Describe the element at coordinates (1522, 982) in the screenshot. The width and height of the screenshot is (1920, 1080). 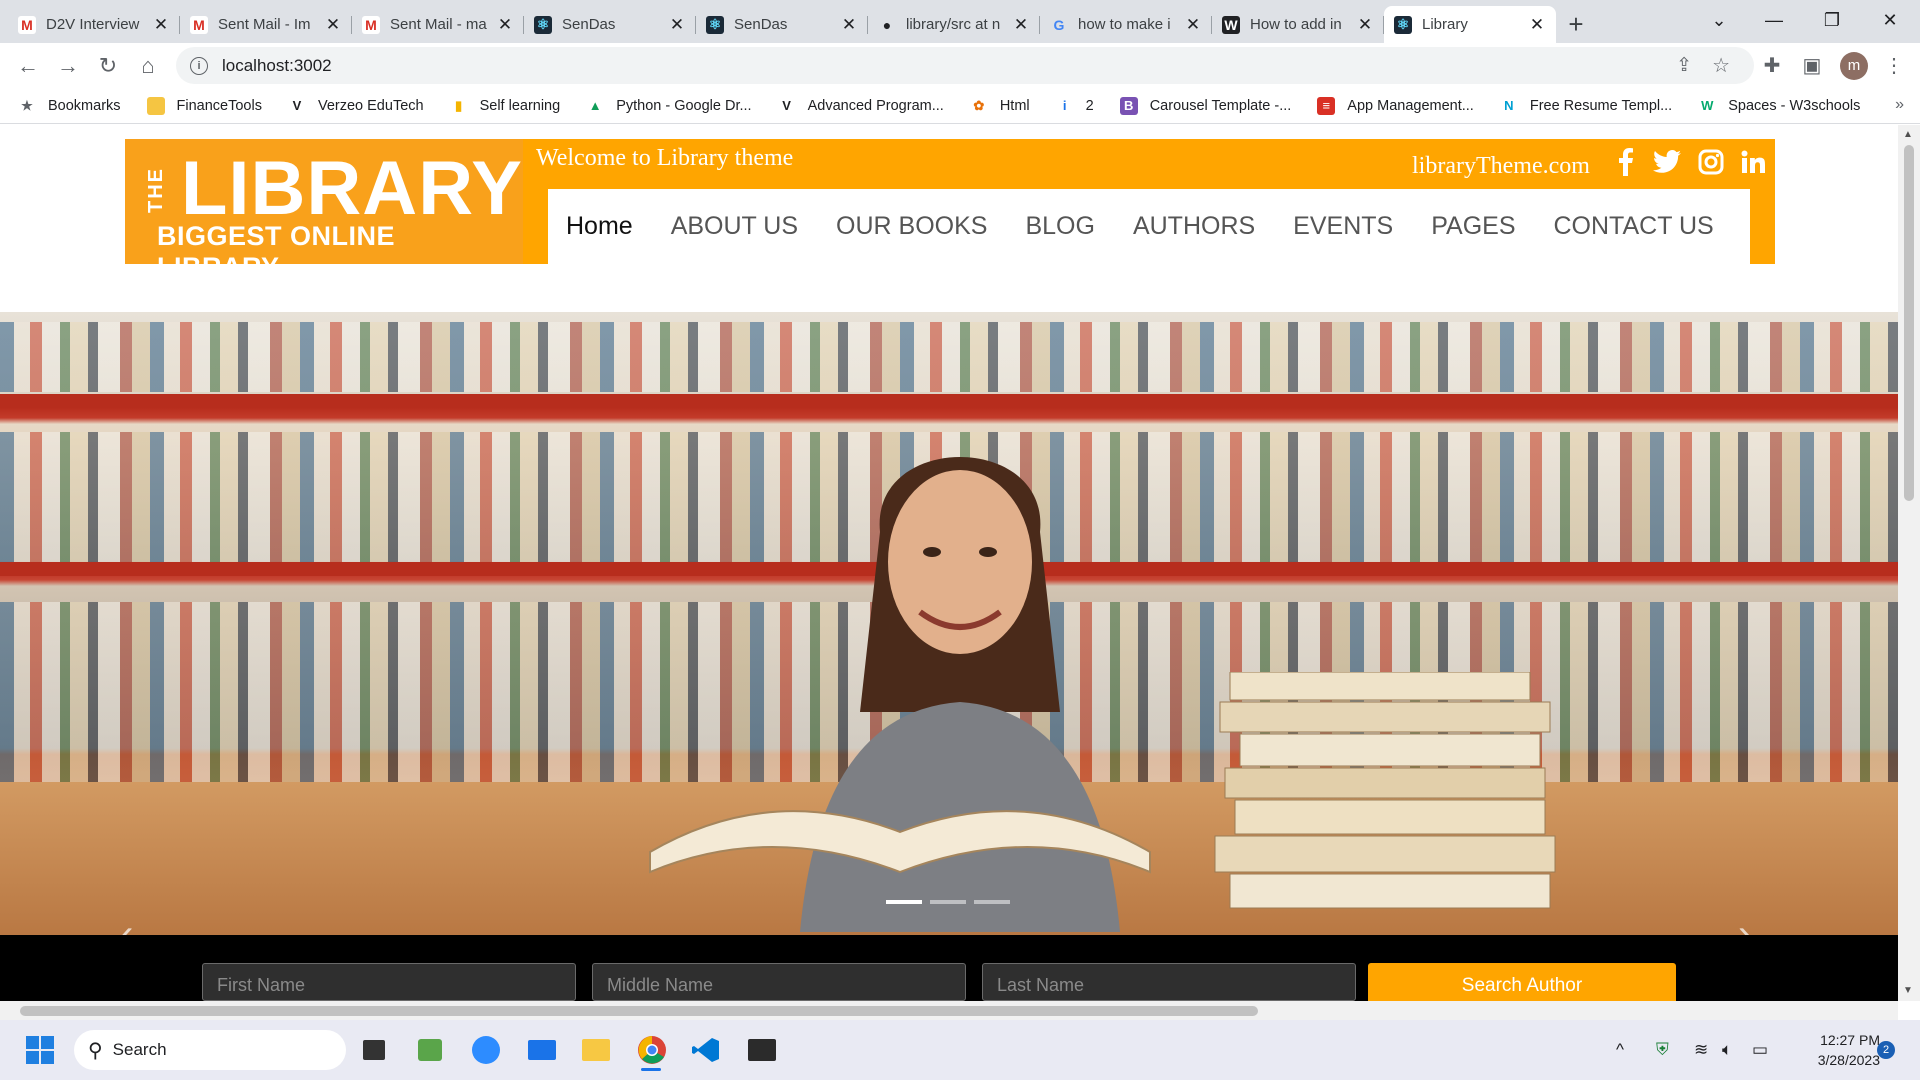
I see `search-author-button: Search Author` at that location.